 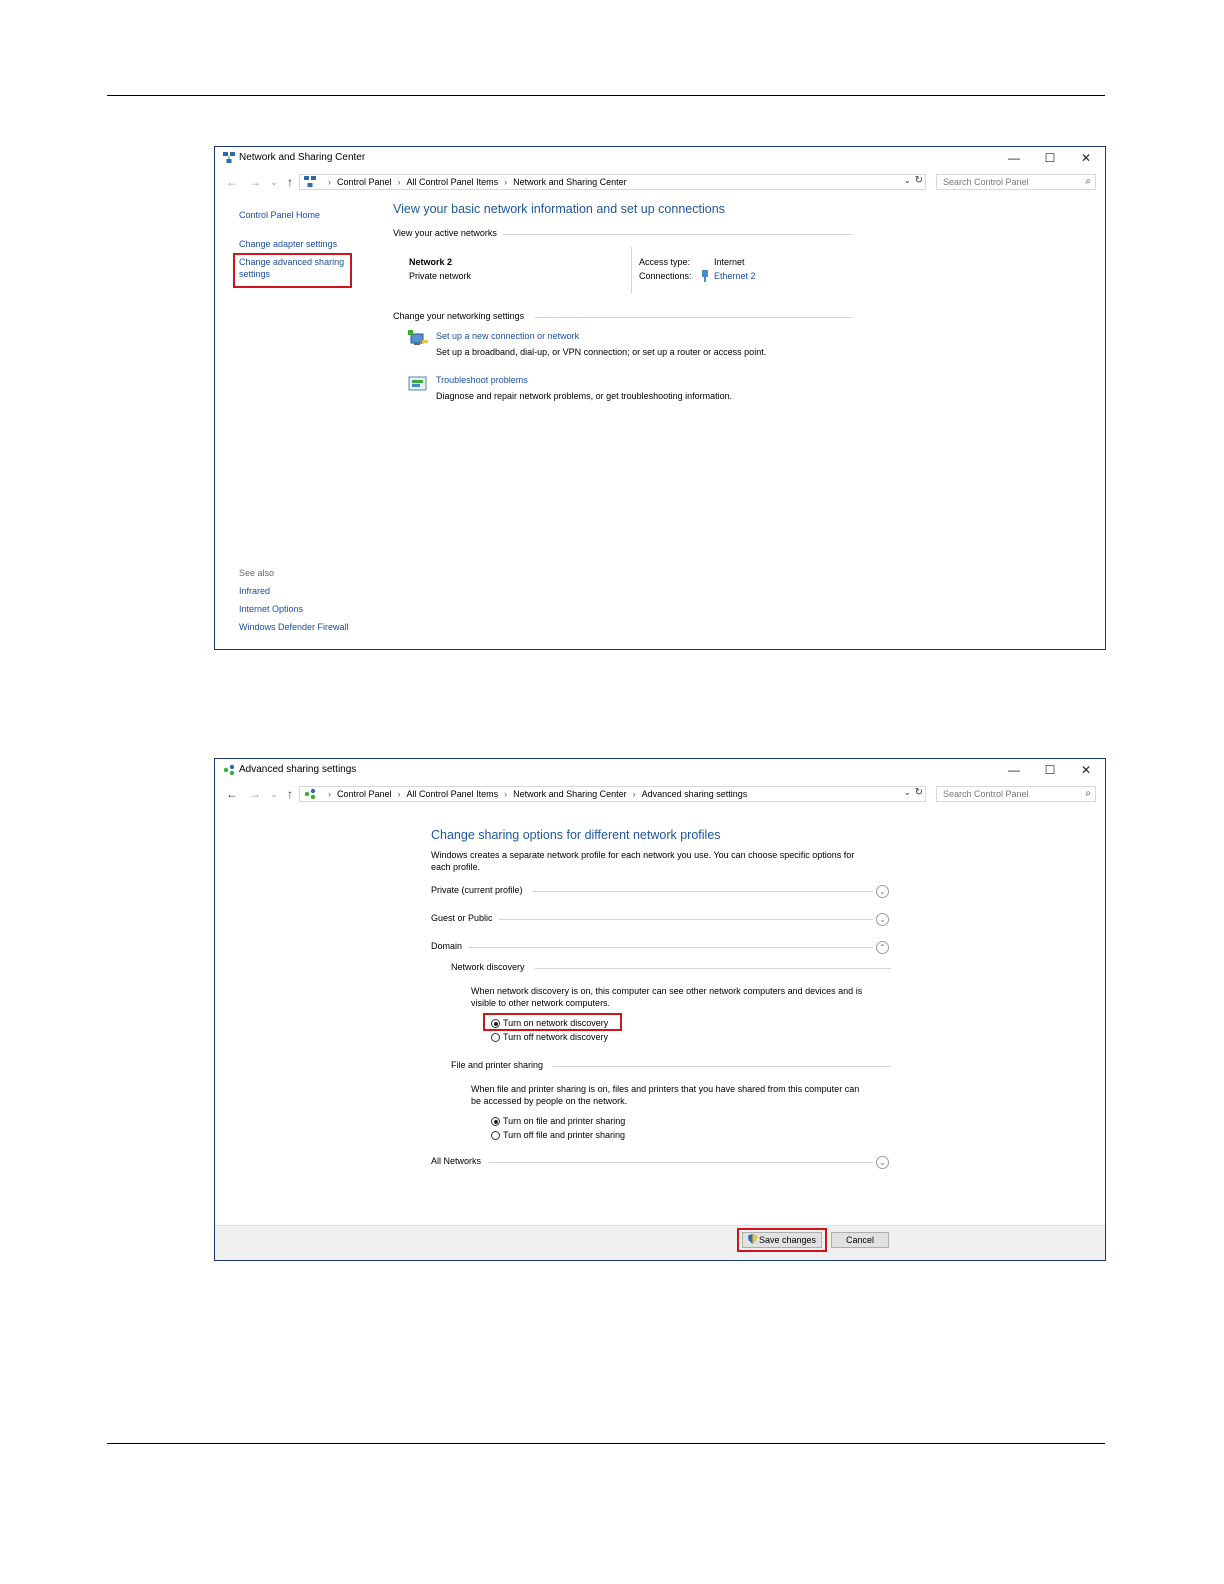 I want to click on setup-connection-link: Set up a new connection or network, so click(x=507, y=336).